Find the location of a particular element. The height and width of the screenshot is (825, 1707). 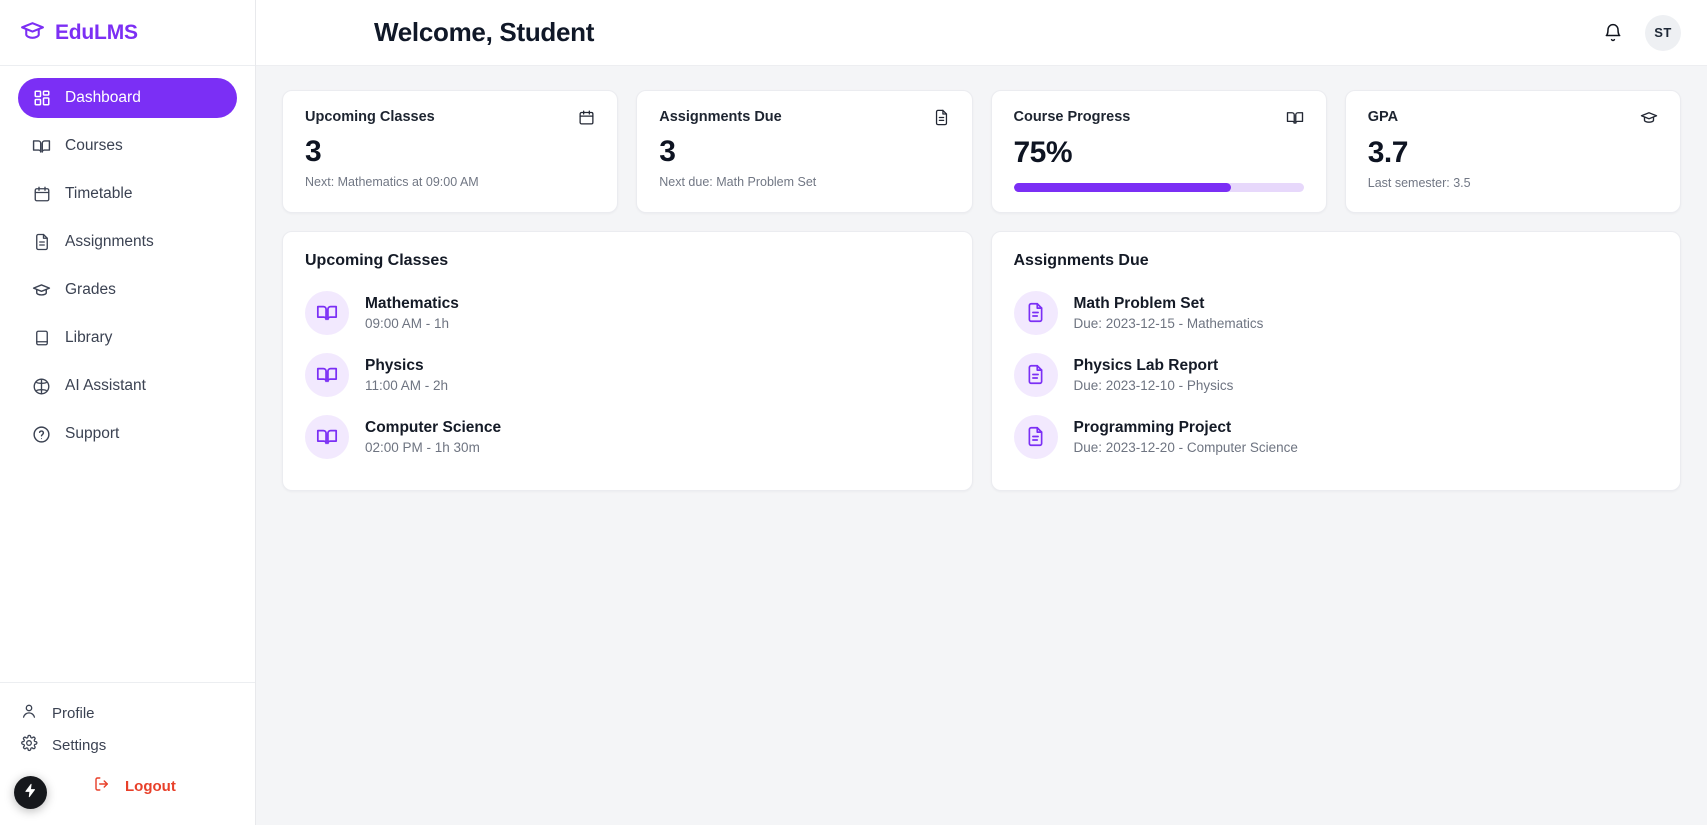

stat-title: Course Progress is located at coordinates (1072, 117).